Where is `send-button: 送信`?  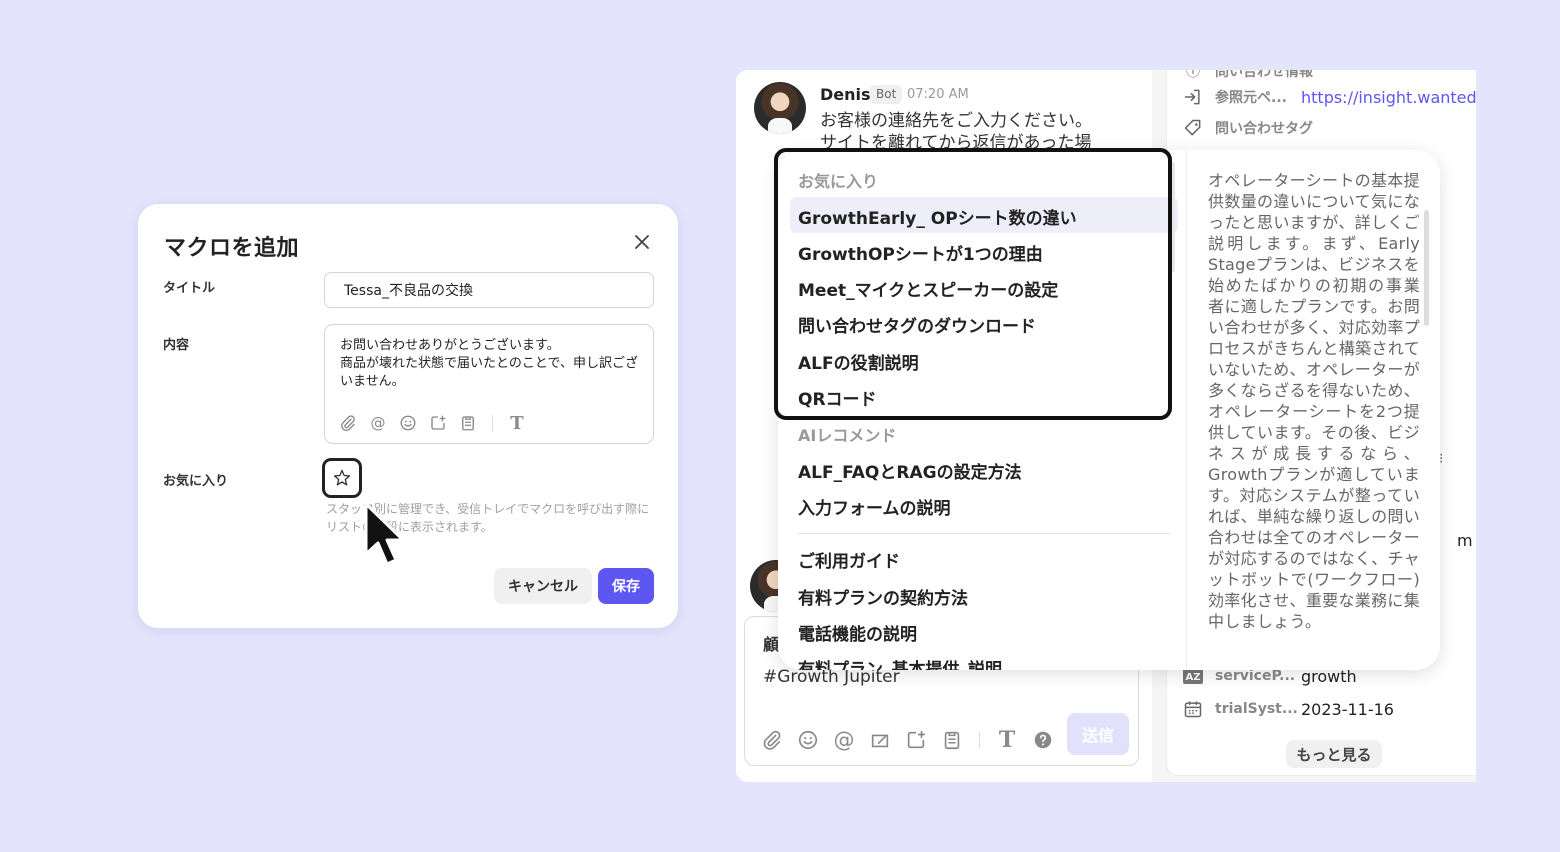 send-button: 送信 is located at coordinates (1098, 734).